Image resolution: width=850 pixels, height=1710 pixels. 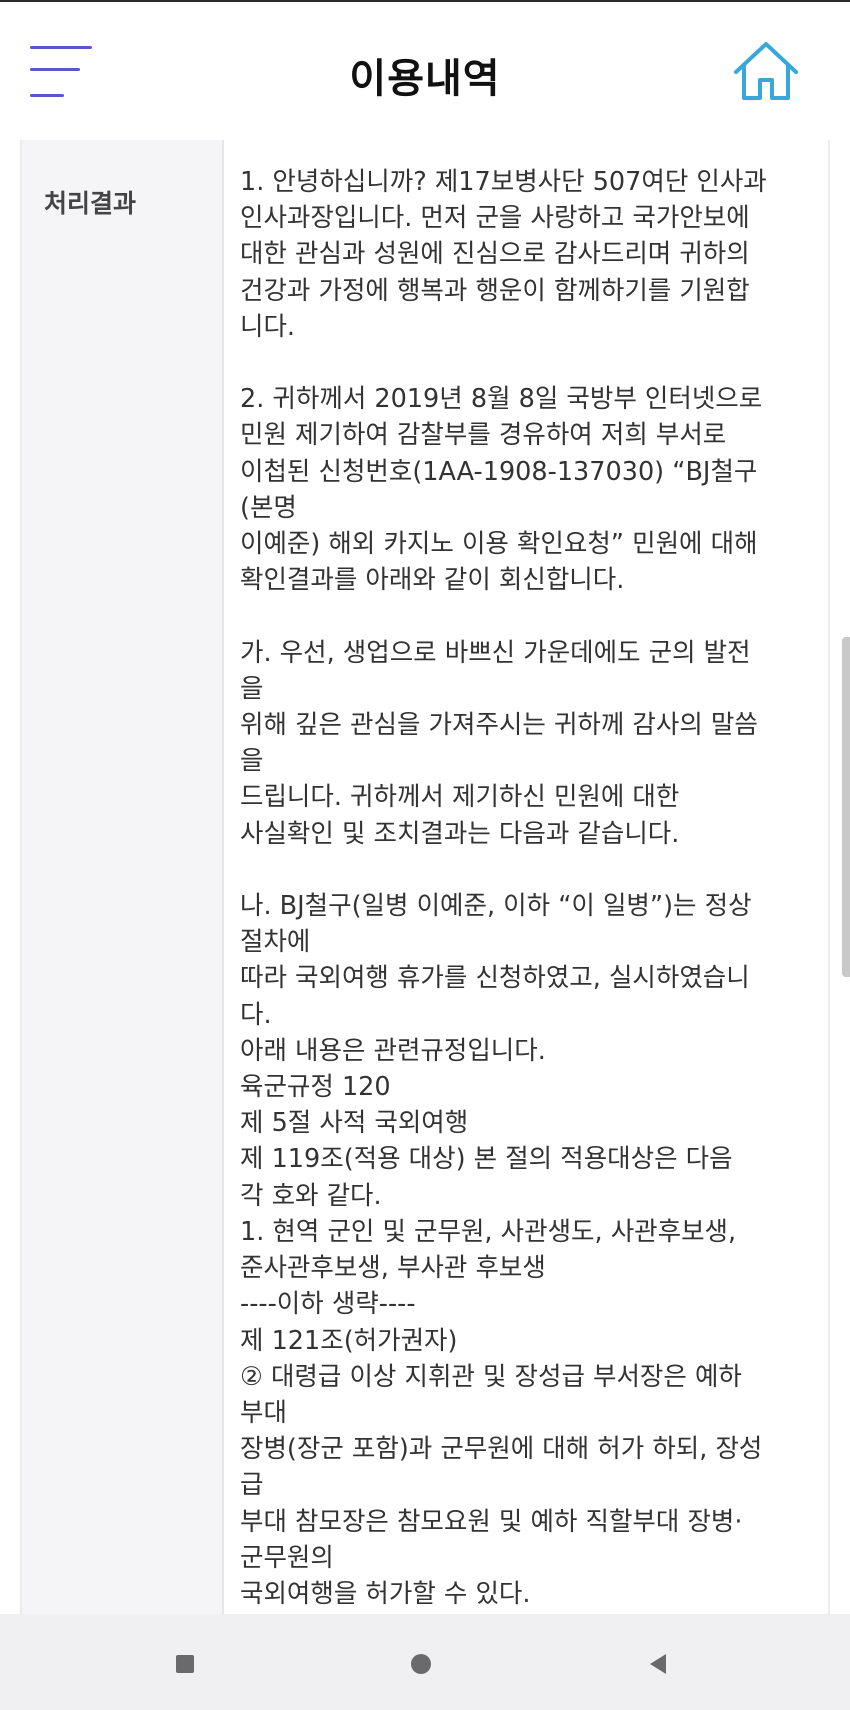 I want to click on result-text-line: 위해 깊은 관심을 가져주시는 귀하께 감사의 말씀, so click(x=499, y=725).